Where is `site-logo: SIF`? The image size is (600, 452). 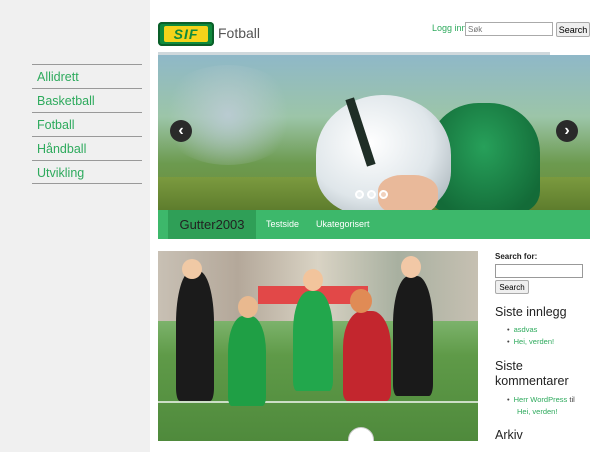
site-logo: SIF is located at coordinates (186, 34).